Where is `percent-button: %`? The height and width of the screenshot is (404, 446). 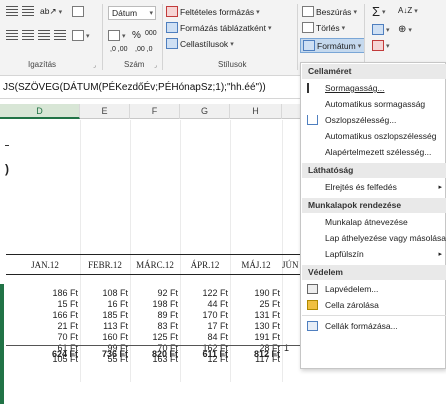
percent-button: % is located at coordinates (136, 35).